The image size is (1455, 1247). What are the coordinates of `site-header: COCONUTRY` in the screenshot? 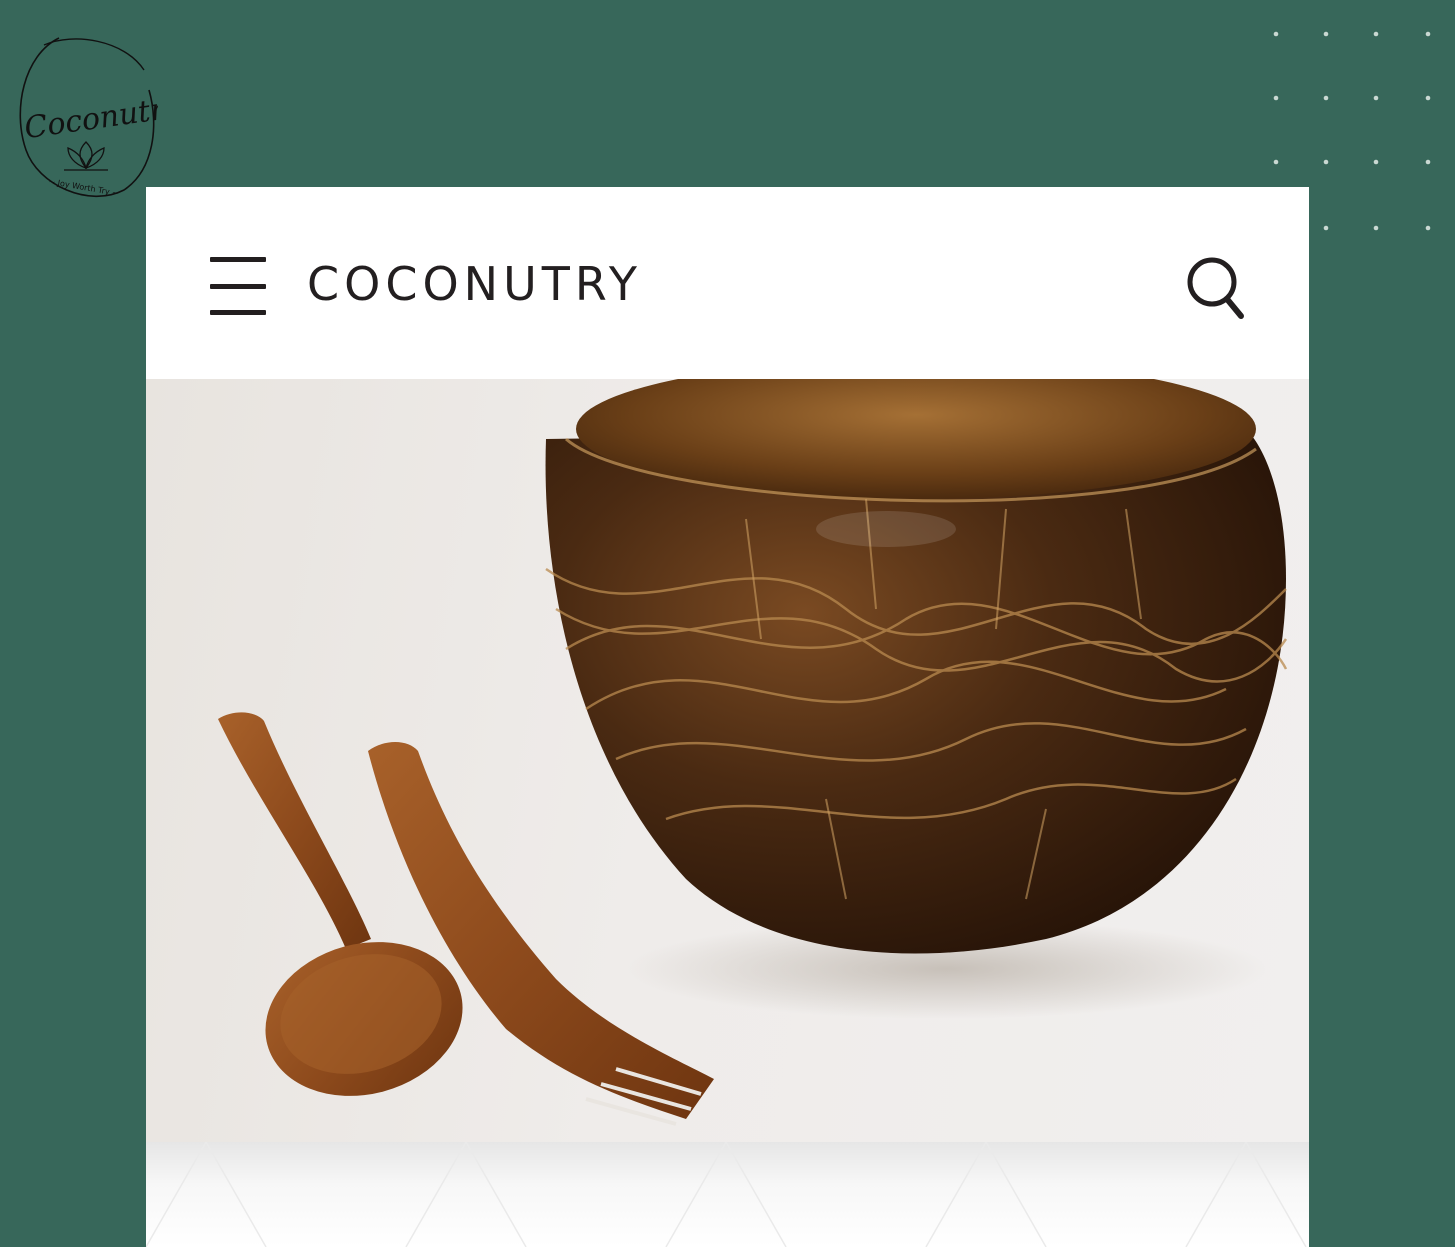 It's located at (727, 283).